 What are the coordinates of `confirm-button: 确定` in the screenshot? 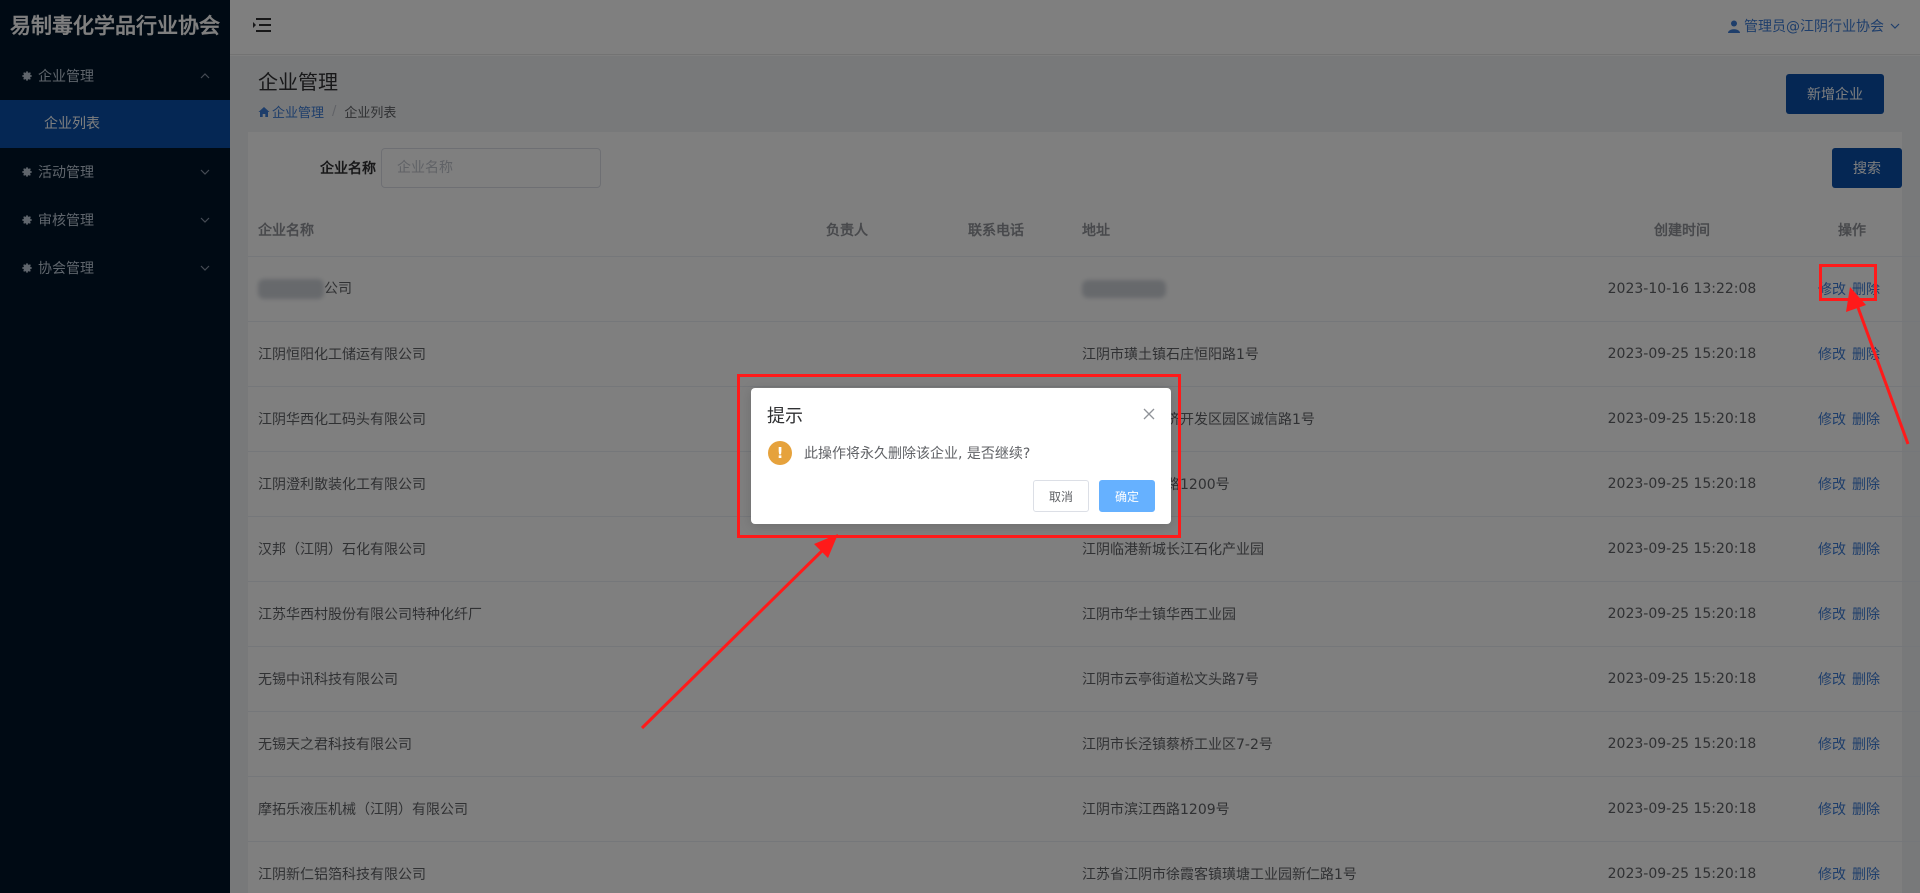 It's located at (1127, 496).